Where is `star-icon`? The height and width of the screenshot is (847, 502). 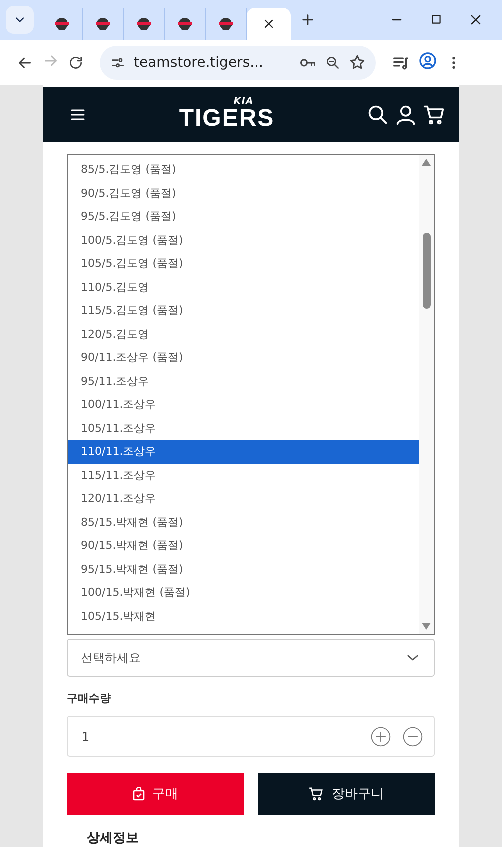
star-icon is located at coordinates (357, 62).